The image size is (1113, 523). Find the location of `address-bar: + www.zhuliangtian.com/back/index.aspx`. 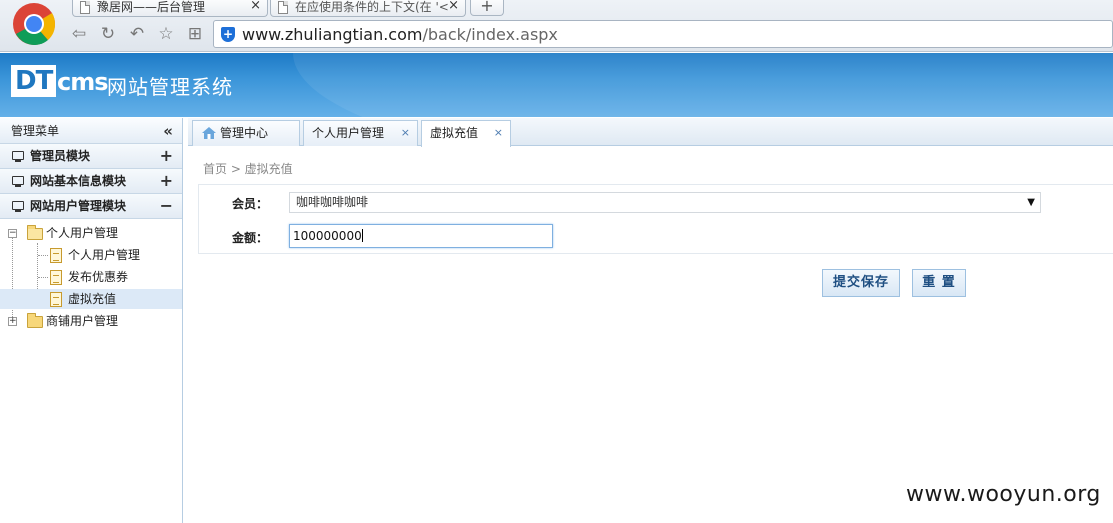

address-bar: + www.zhuliangtian.com/back/index.aspx is located at coordinates (663, 34).